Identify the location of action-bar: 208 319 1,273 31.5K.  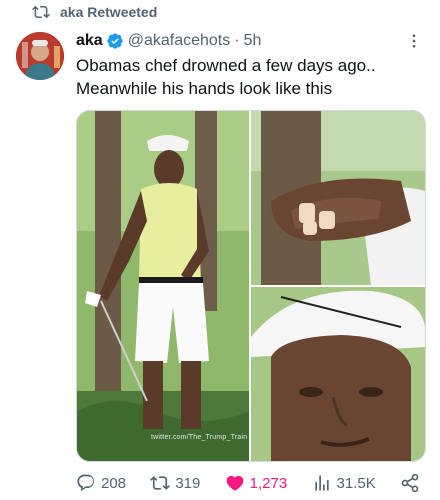
(248, 483).